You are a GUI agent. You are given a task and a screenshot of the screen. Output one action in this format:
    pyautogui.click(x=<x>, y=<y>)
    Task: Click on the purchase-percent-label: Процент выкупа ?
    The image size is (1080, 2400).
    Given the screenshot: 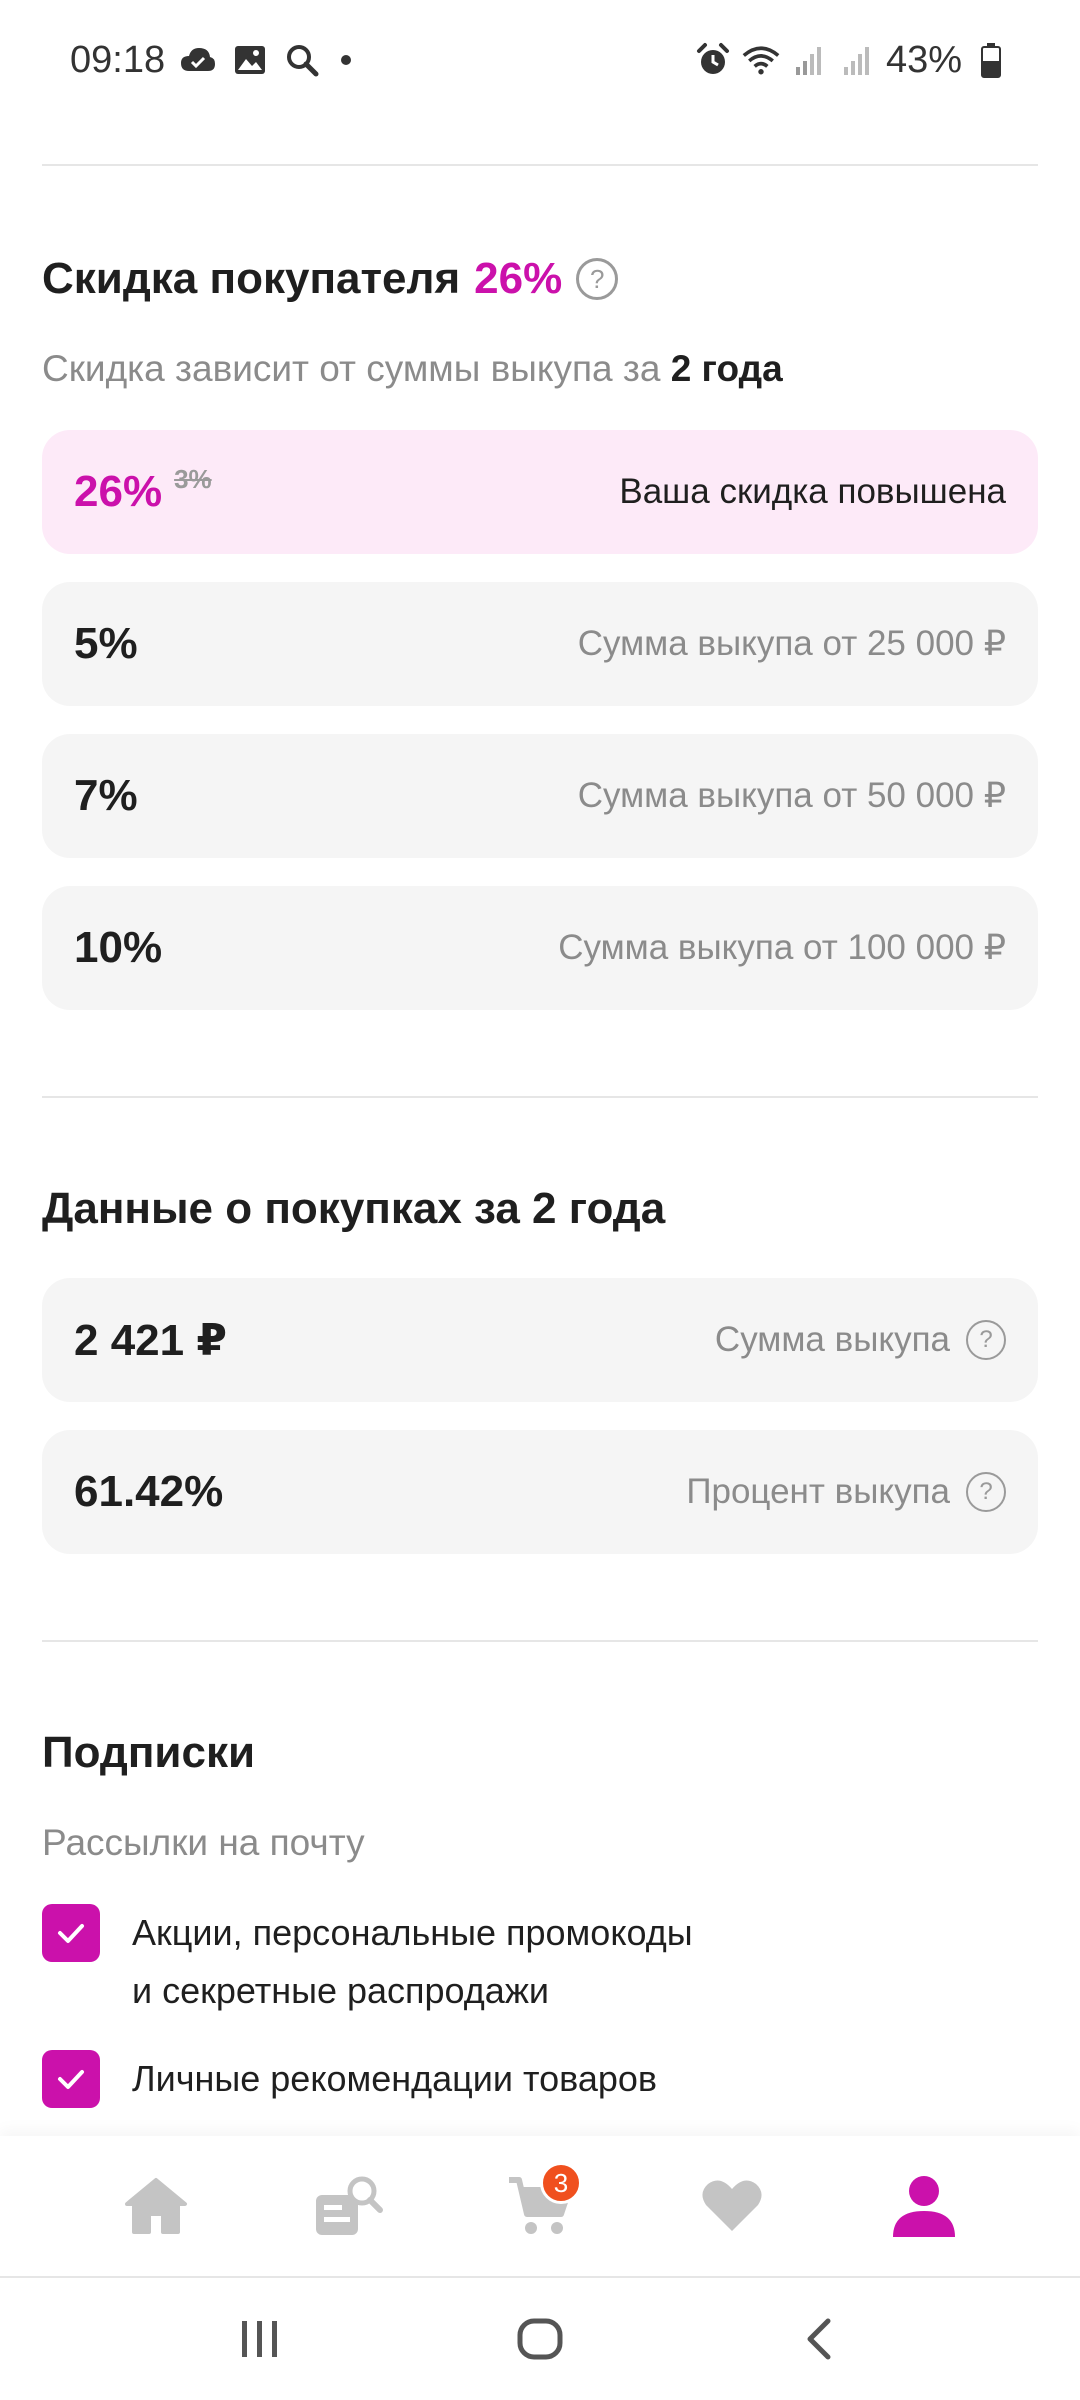 What is the action you would take?
    pyautogui.click(x=846, y=1492)
    